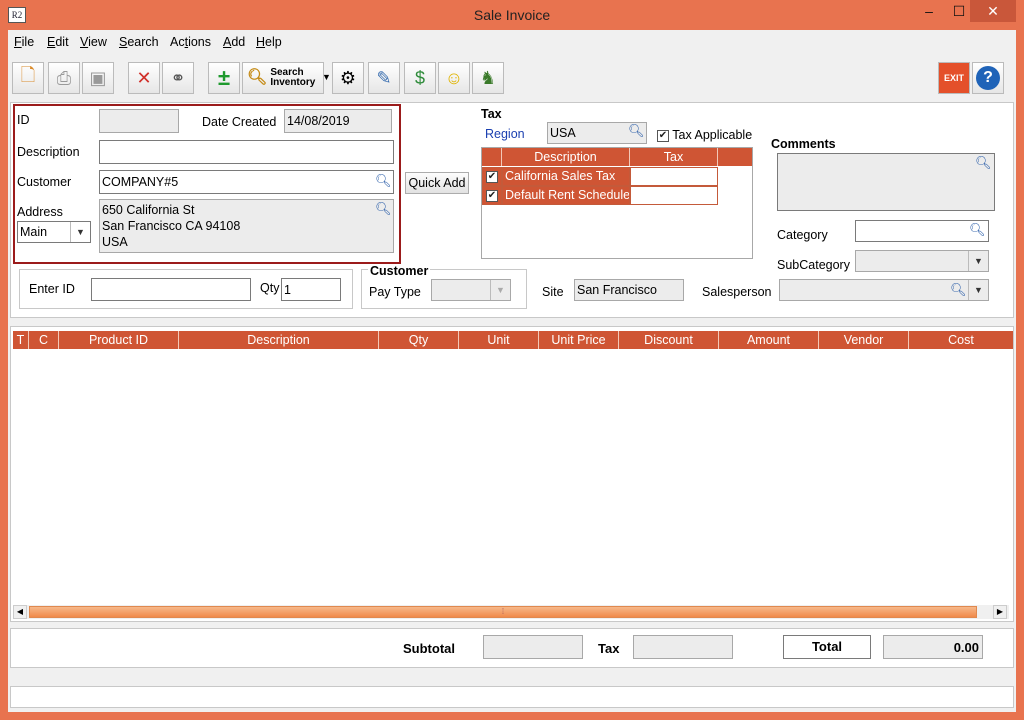  I want to click on menu-add: Add, so click(234, 42).